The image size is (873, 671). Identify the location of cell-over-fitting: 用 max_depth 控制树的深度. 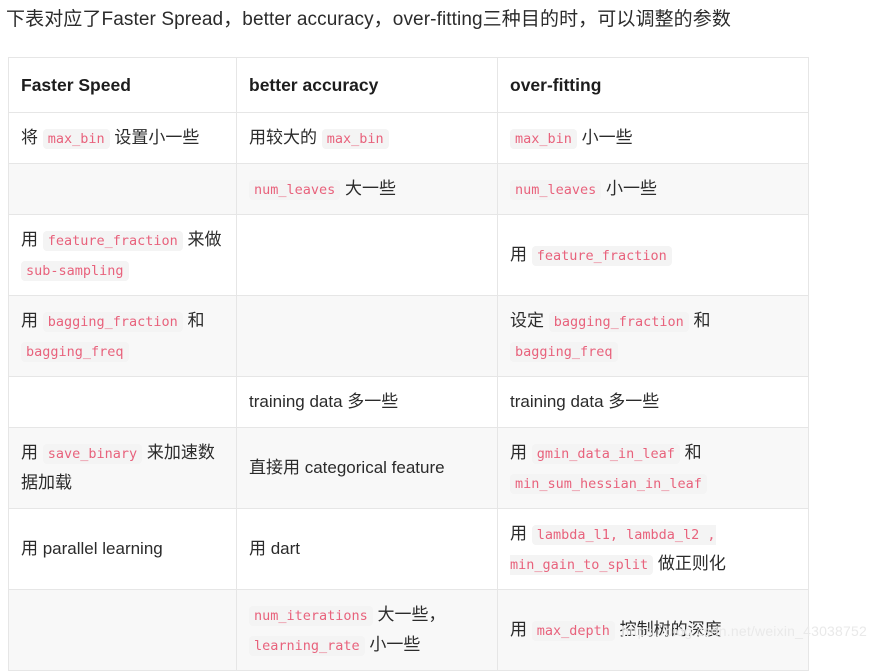
(653, 630).